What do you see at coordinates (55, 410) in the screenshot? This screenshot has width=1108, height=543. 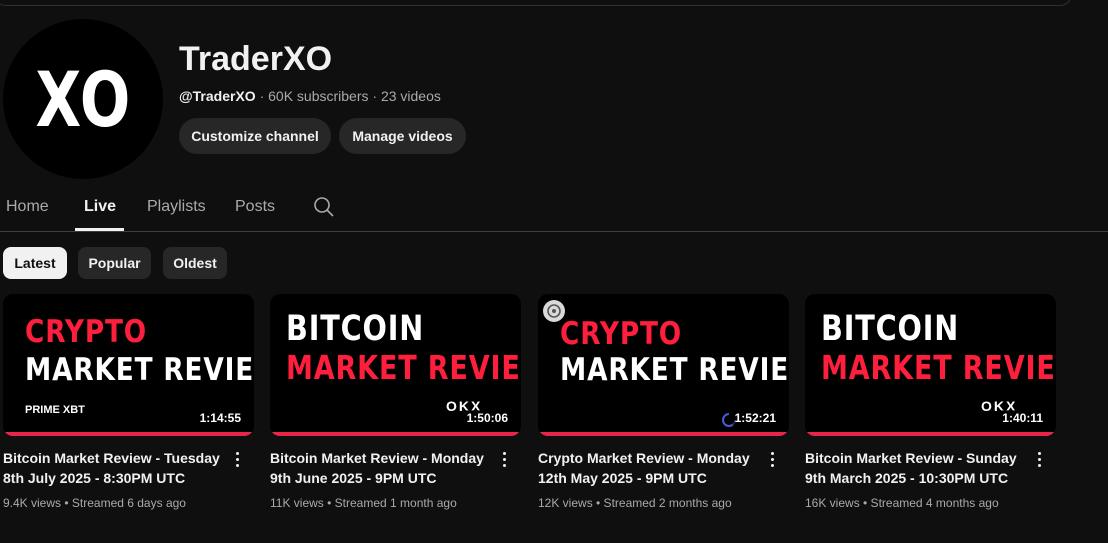 I see `sponsor-logo: PRIME XBT` at bounding box center [55, 410].